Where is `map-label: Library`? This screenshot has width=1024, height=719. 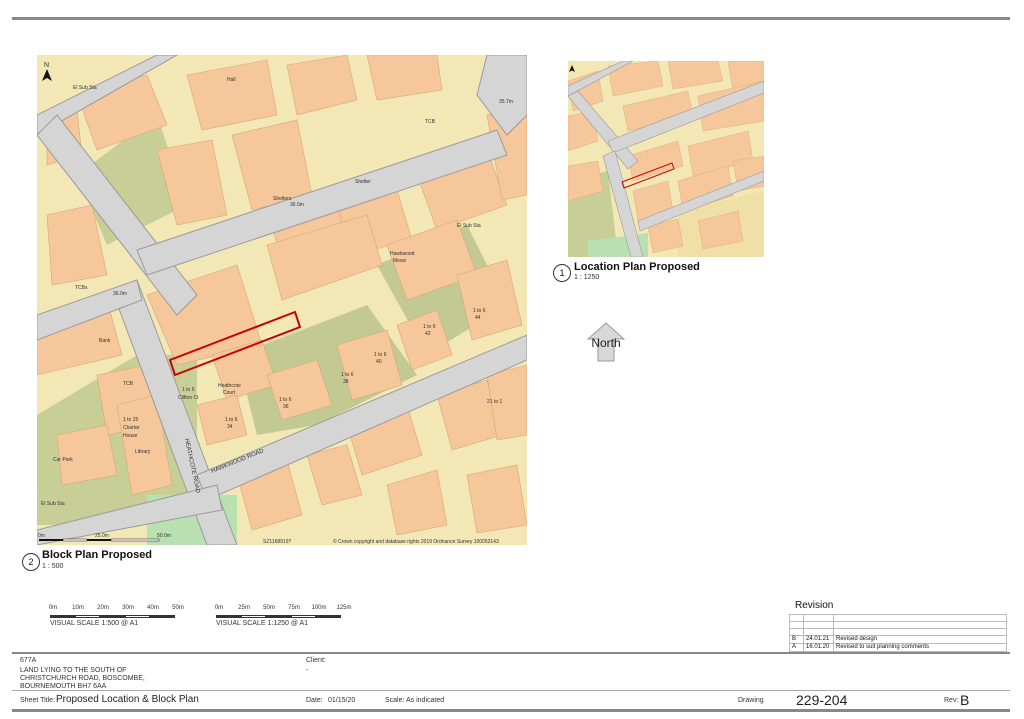 map-label: Library is located at coordinates (143, 452).